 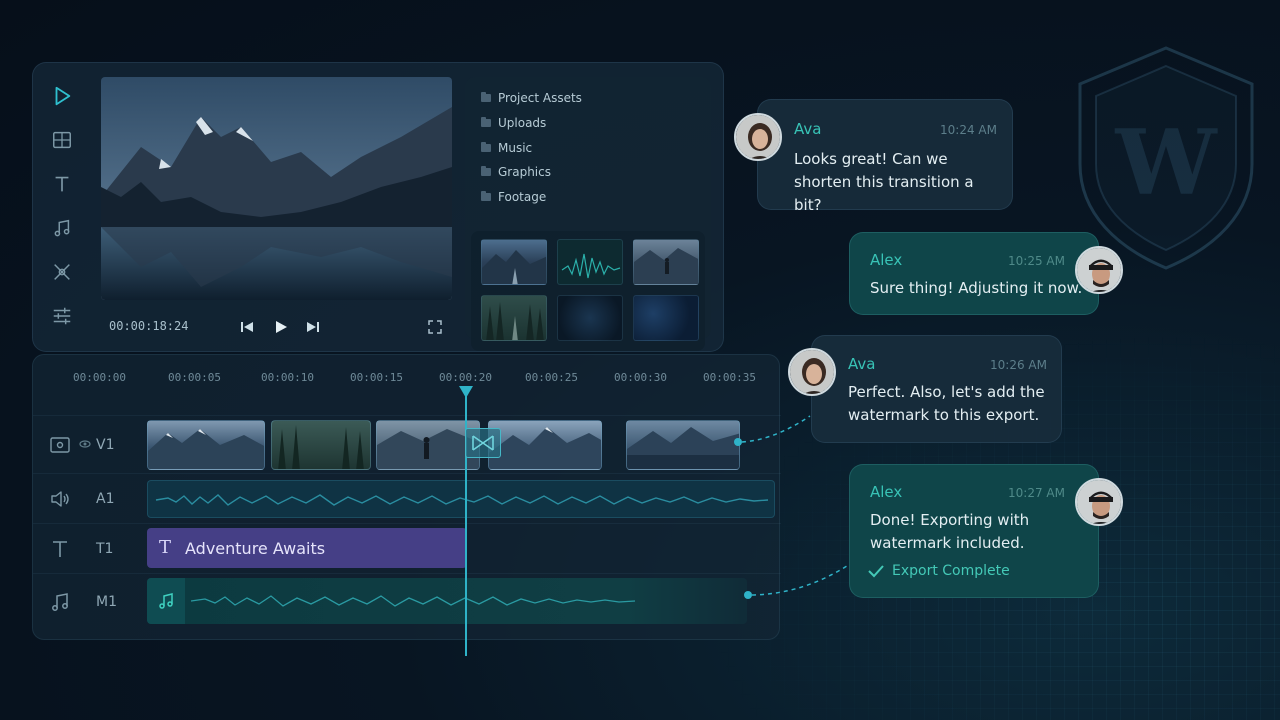 What do you see at coordinates (83, 498) in the screenshot?
I see `track-header: A1` at bounding box center [83, 498].